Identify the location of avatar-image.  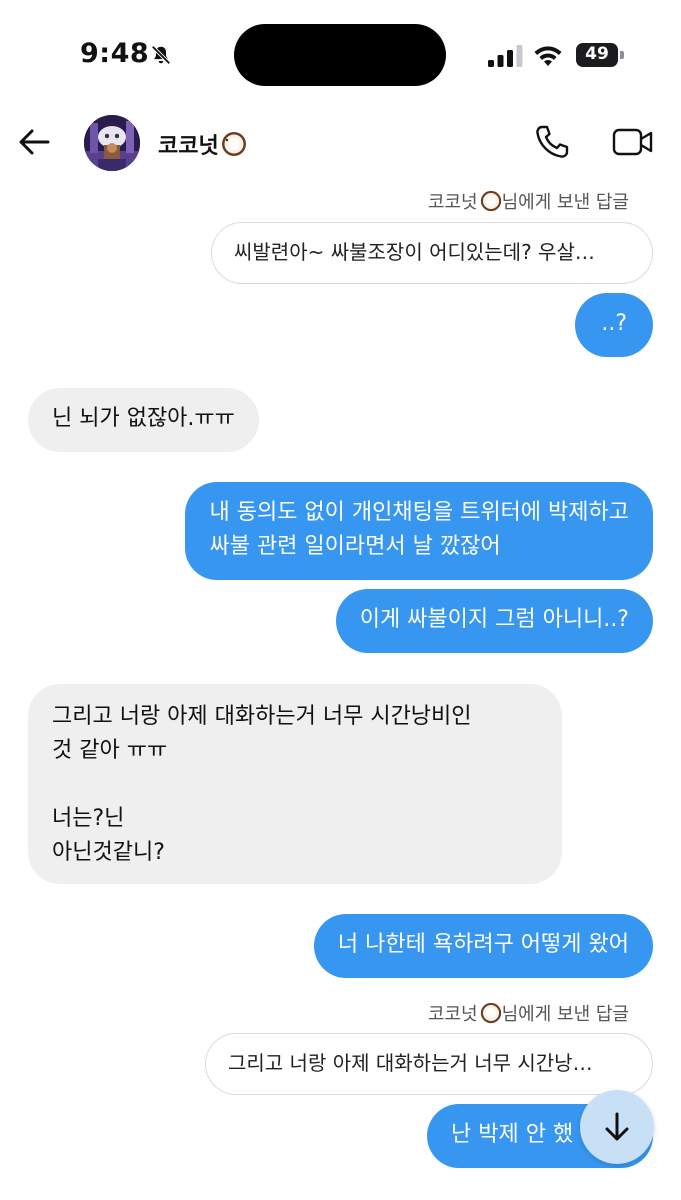
(112, 143).